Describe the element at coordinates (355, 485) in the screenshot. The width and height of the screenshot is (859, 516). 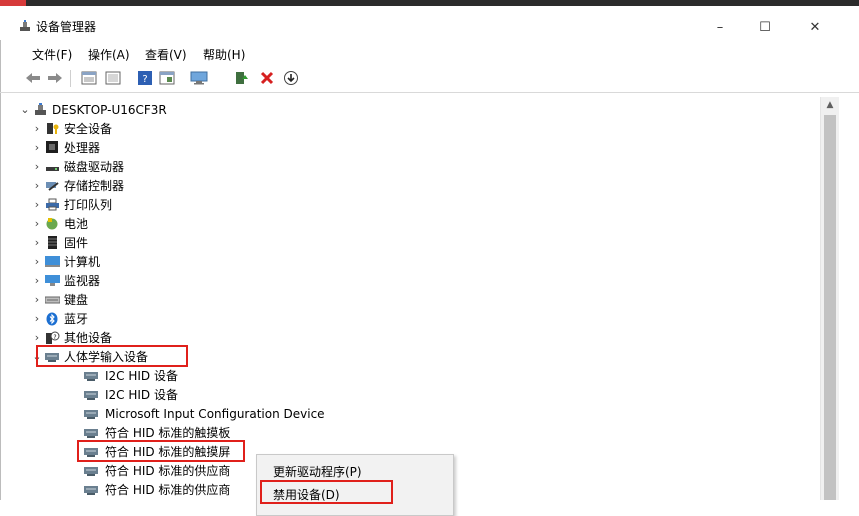
I see `context-menu: 更新驱动程序(P) 禁用设备(D)` at that location.